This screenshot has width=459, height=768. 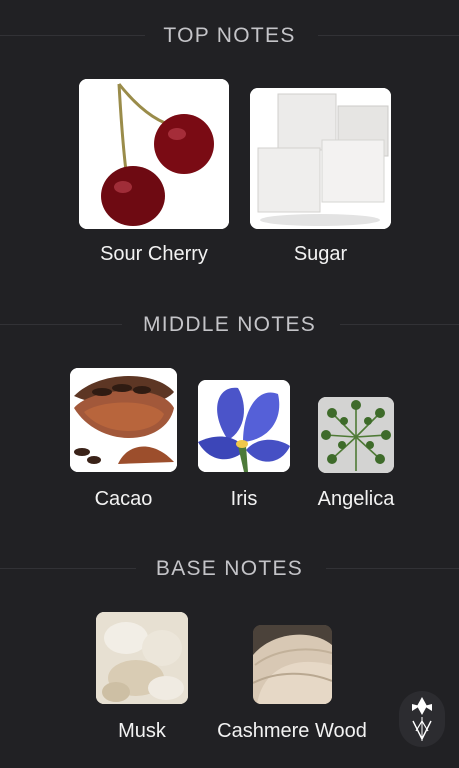 What do you see at coordinates (142, 658) in the screenshot?
I see `musk-image` at bounding box center [142, 658].